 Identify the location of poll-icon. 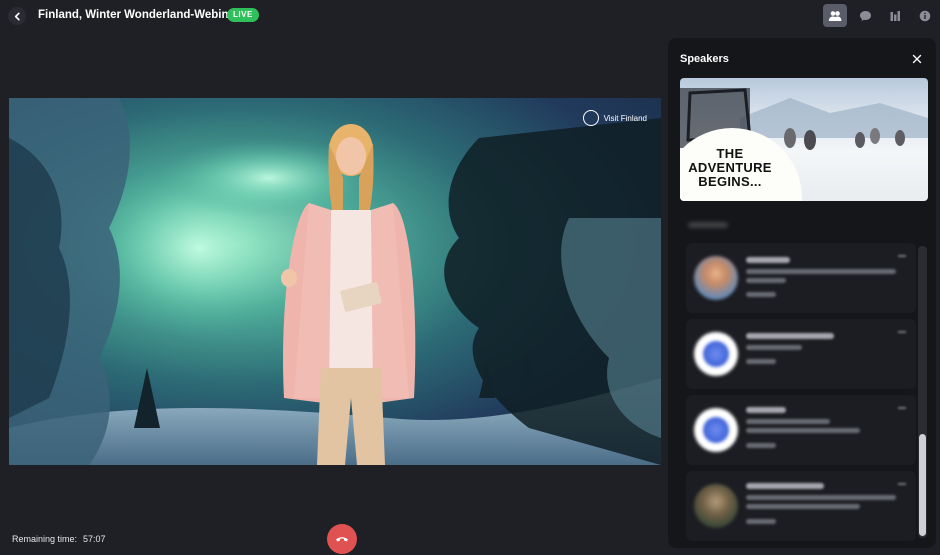
(895, 15).